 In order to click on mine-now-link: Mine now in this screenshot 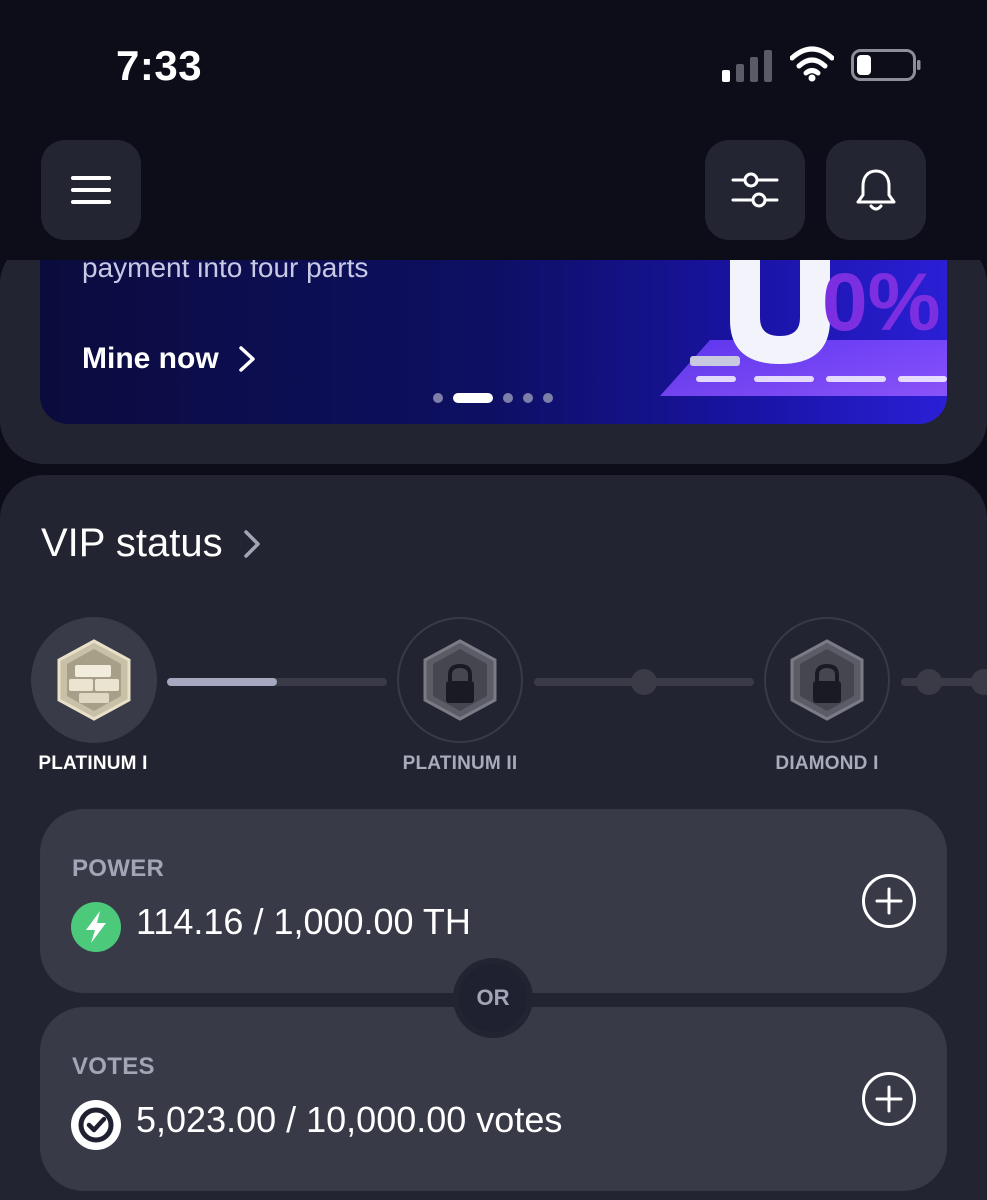, I will do `click(169, 359)`.